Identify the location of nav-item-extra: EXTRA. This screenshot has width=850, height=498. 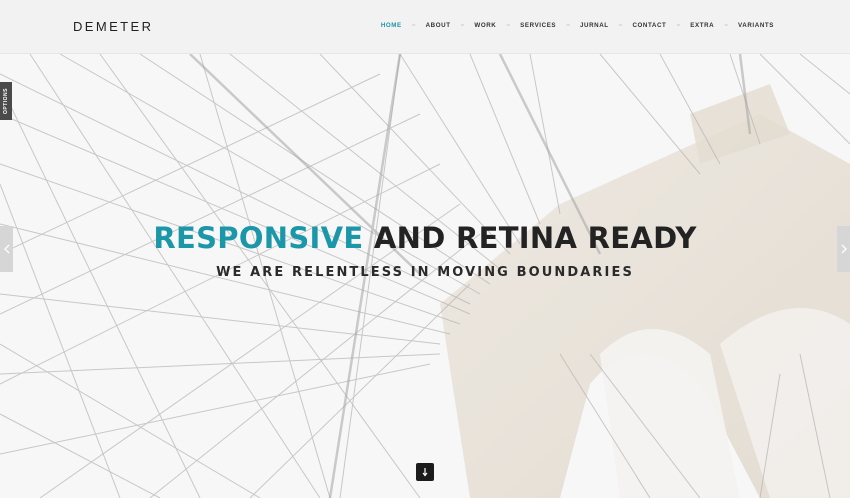
(702, 25).